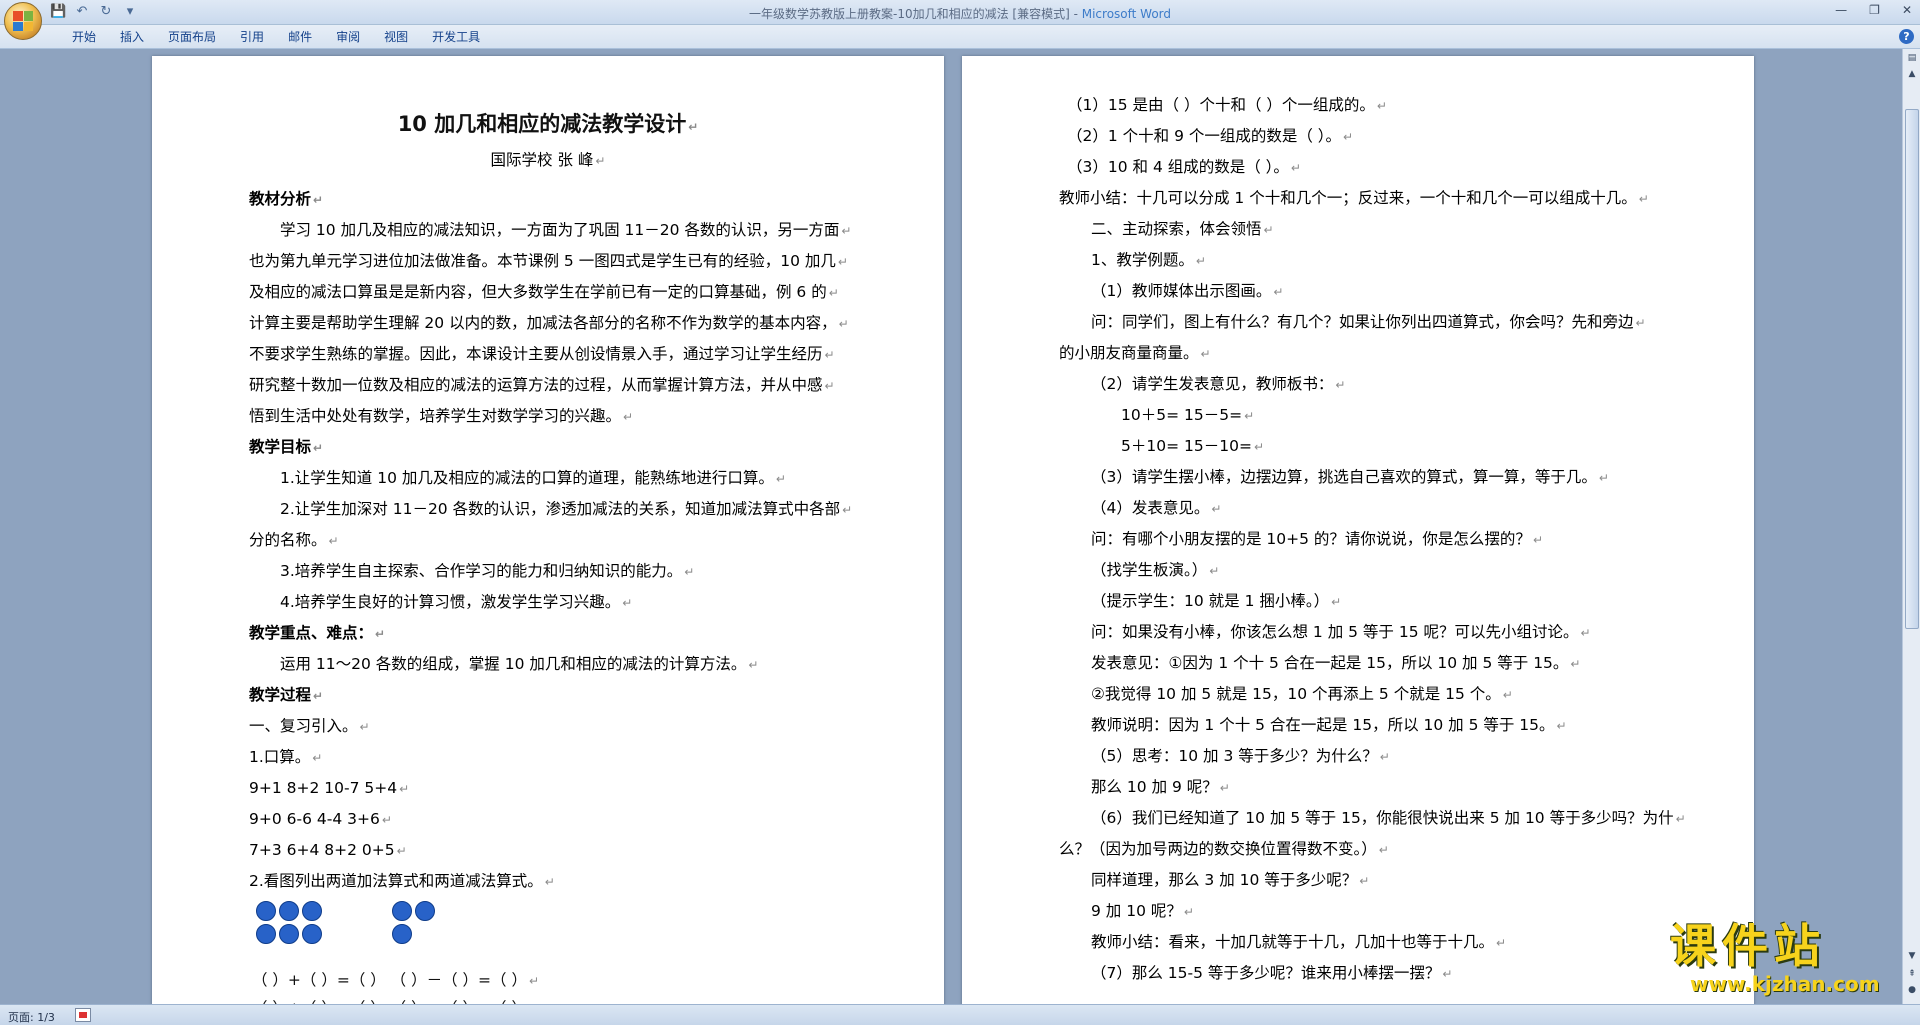 This screenshot has width=1920, height=1025. What do you see at coordinates (1379, 292) in the screenshot?
I see `body-line: （1）教师媒体出示图画。 ↵` at bounding box center [1379, 292].